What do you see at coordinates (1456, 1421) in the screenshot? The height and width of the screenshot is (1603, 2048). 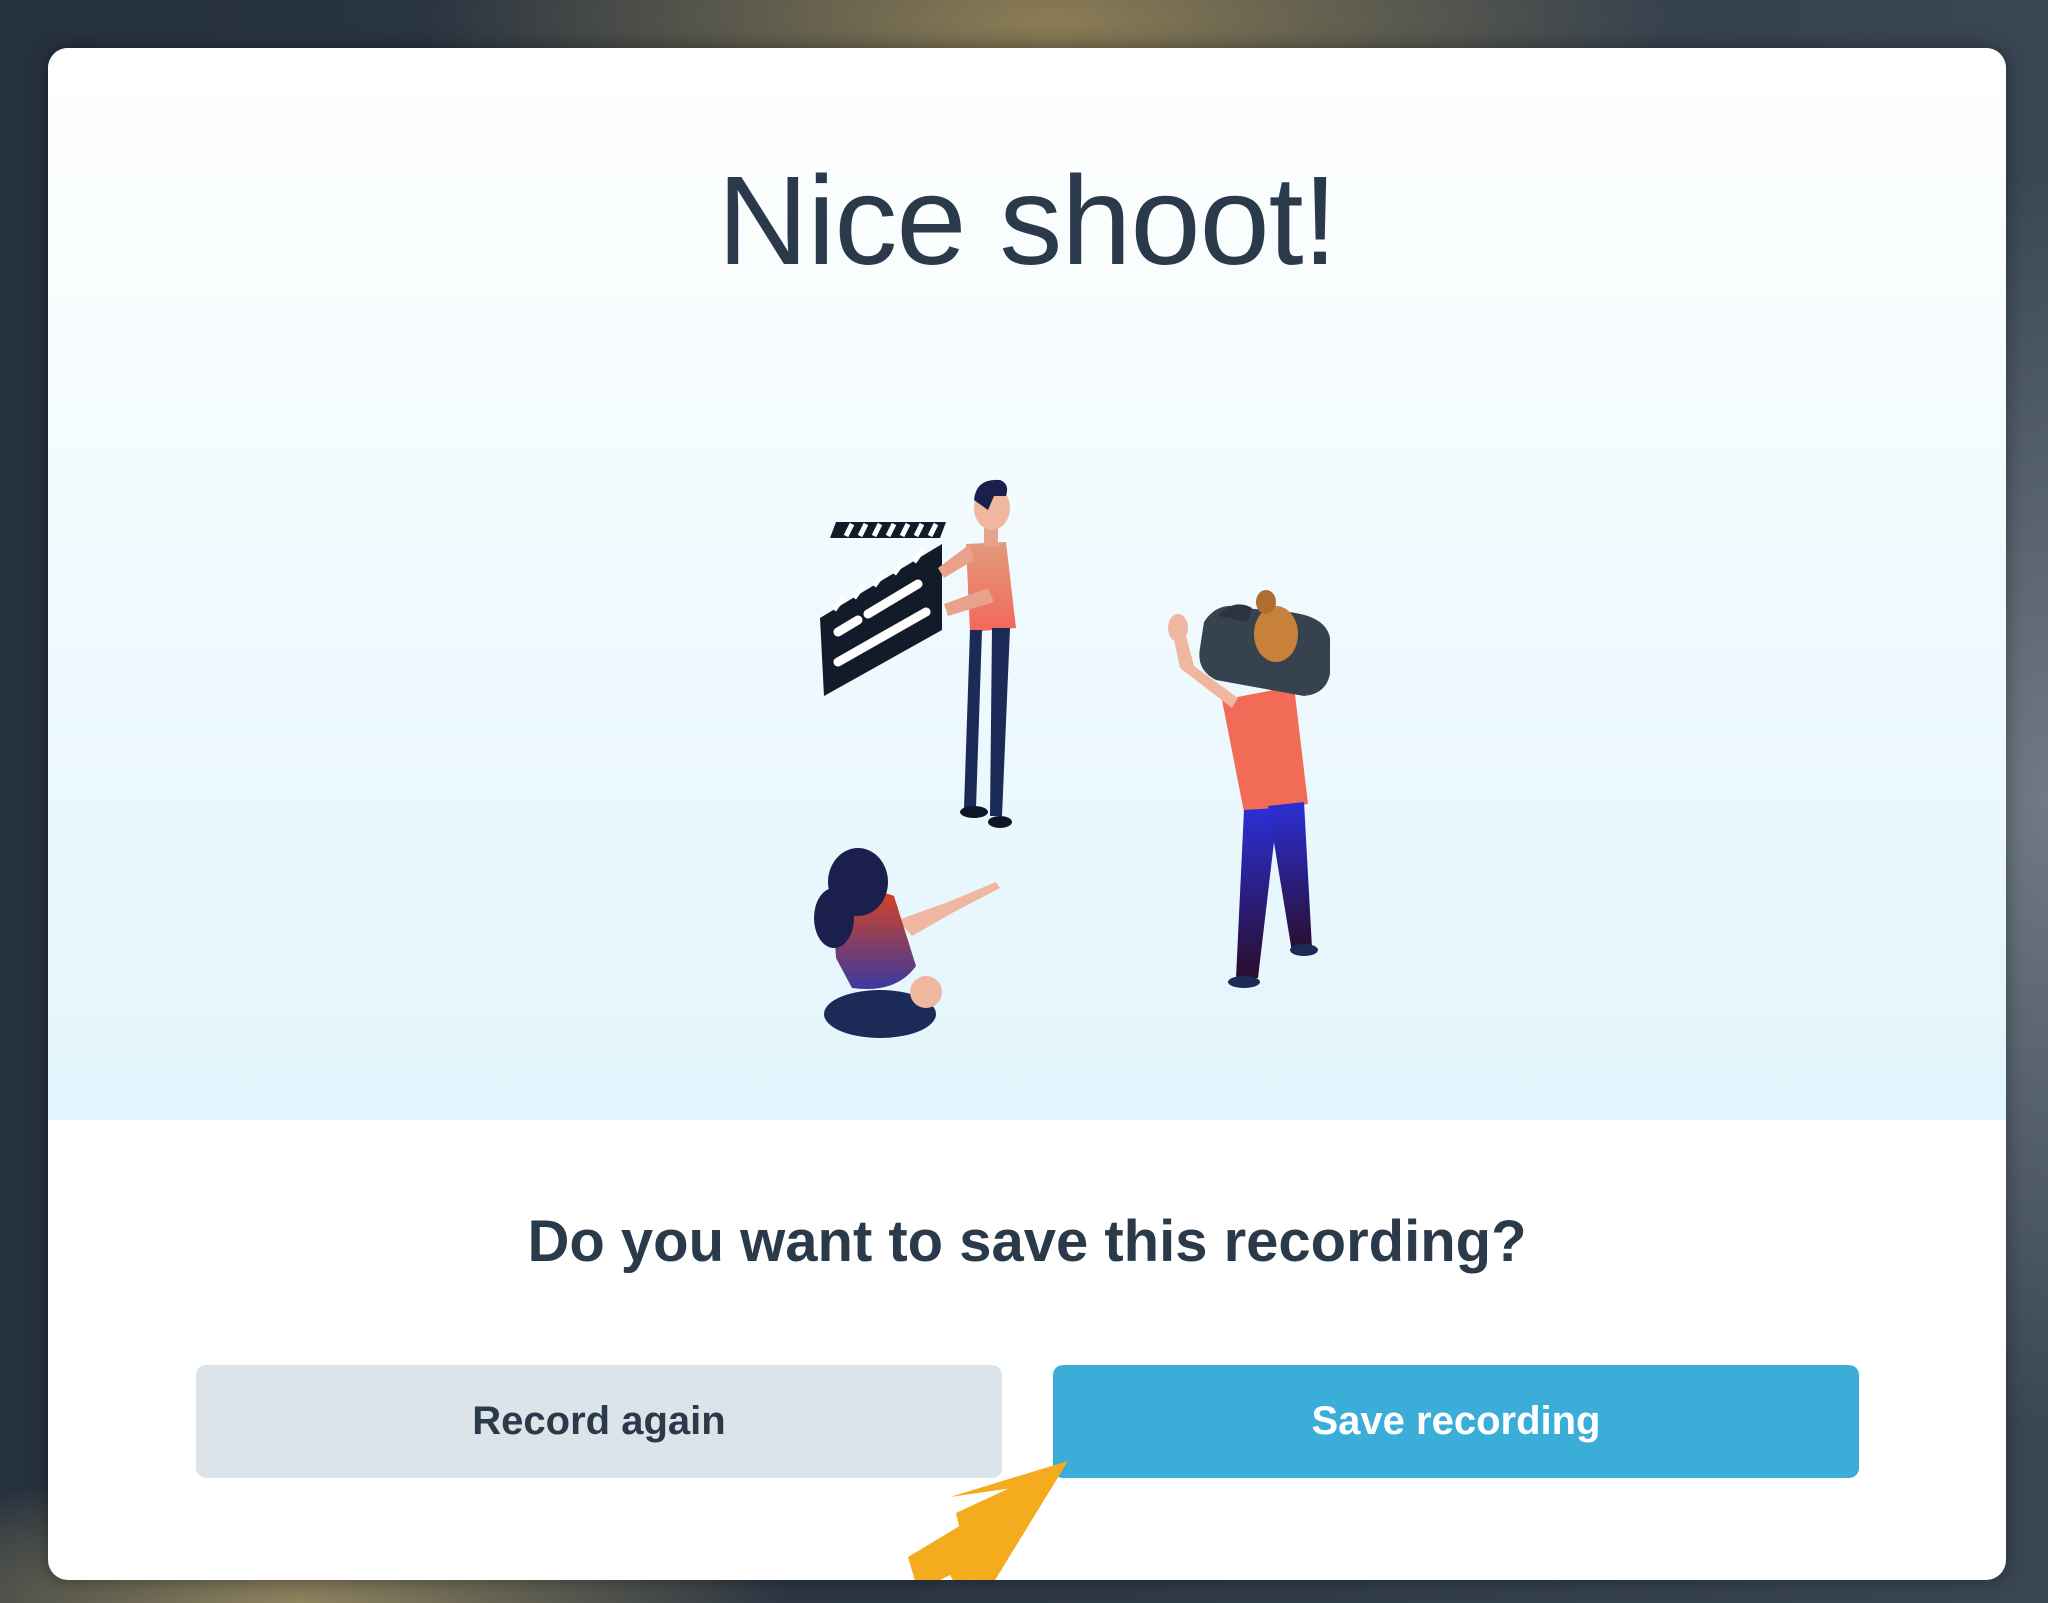 I see `save-recording-button: Save recording` at bounding box center [1456, 1421].